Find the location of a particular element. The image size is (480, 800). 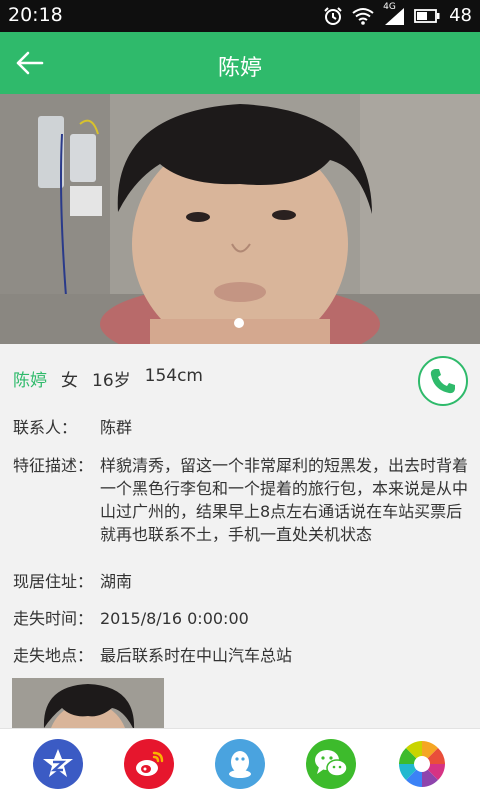

app-bar: 陈婷 is located at coordinates (240, 63).